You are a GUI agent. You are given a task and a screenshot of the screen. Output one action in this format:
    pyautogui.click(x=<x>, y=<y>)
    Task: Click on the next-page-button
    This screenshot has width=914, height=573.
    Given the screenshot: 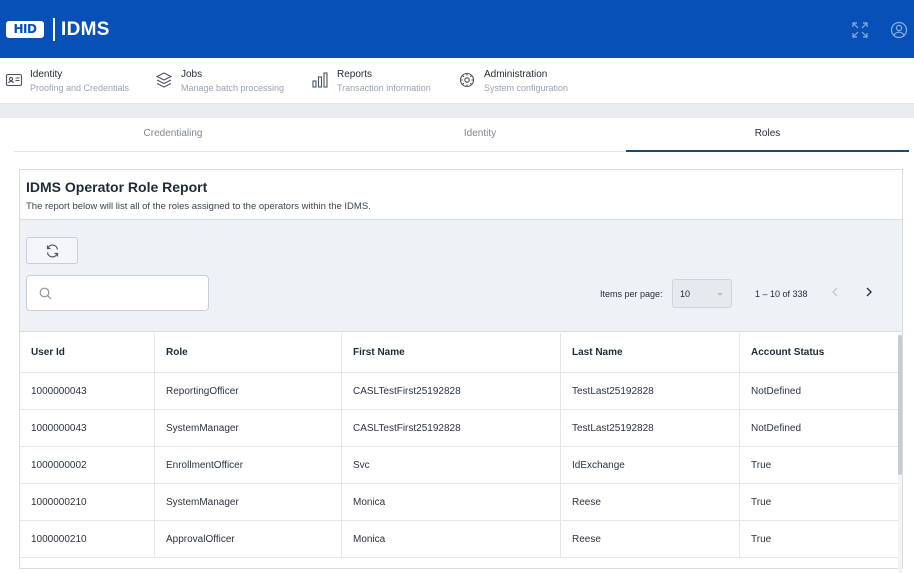 What is the action you would take?
    pyautogui.click(x=869, y=292)
    